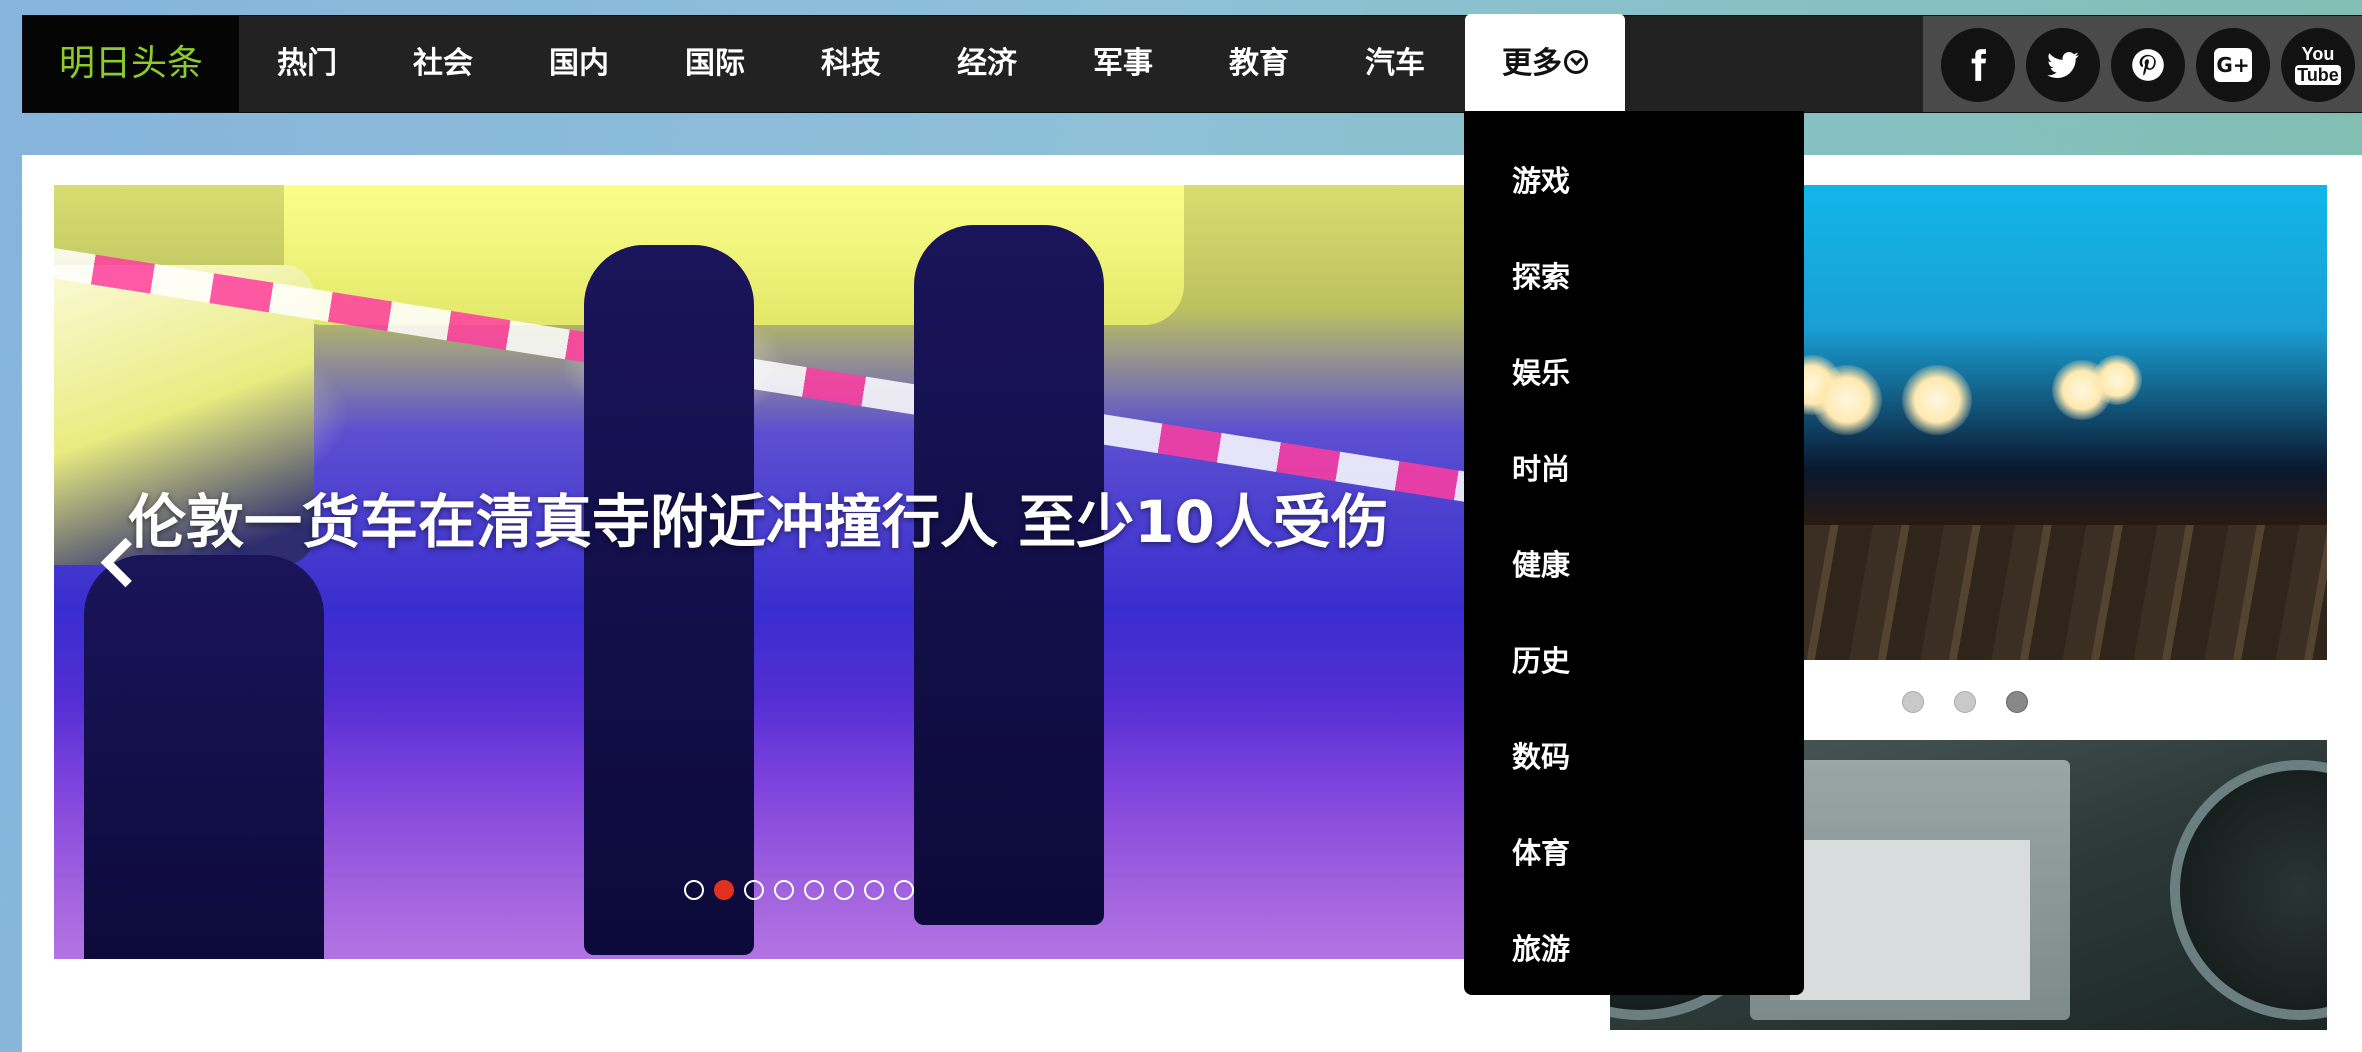  I want to click on facebook-icon, so click(1978, 65).